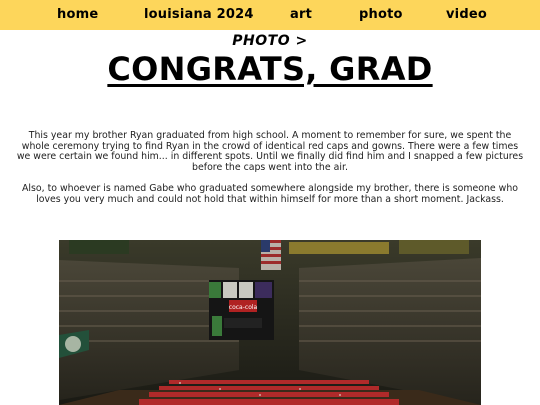  Describe the element at coordinates (243, 307) in the screenshot. I see `scoreboard-ad-text: coca-cola` at that location.